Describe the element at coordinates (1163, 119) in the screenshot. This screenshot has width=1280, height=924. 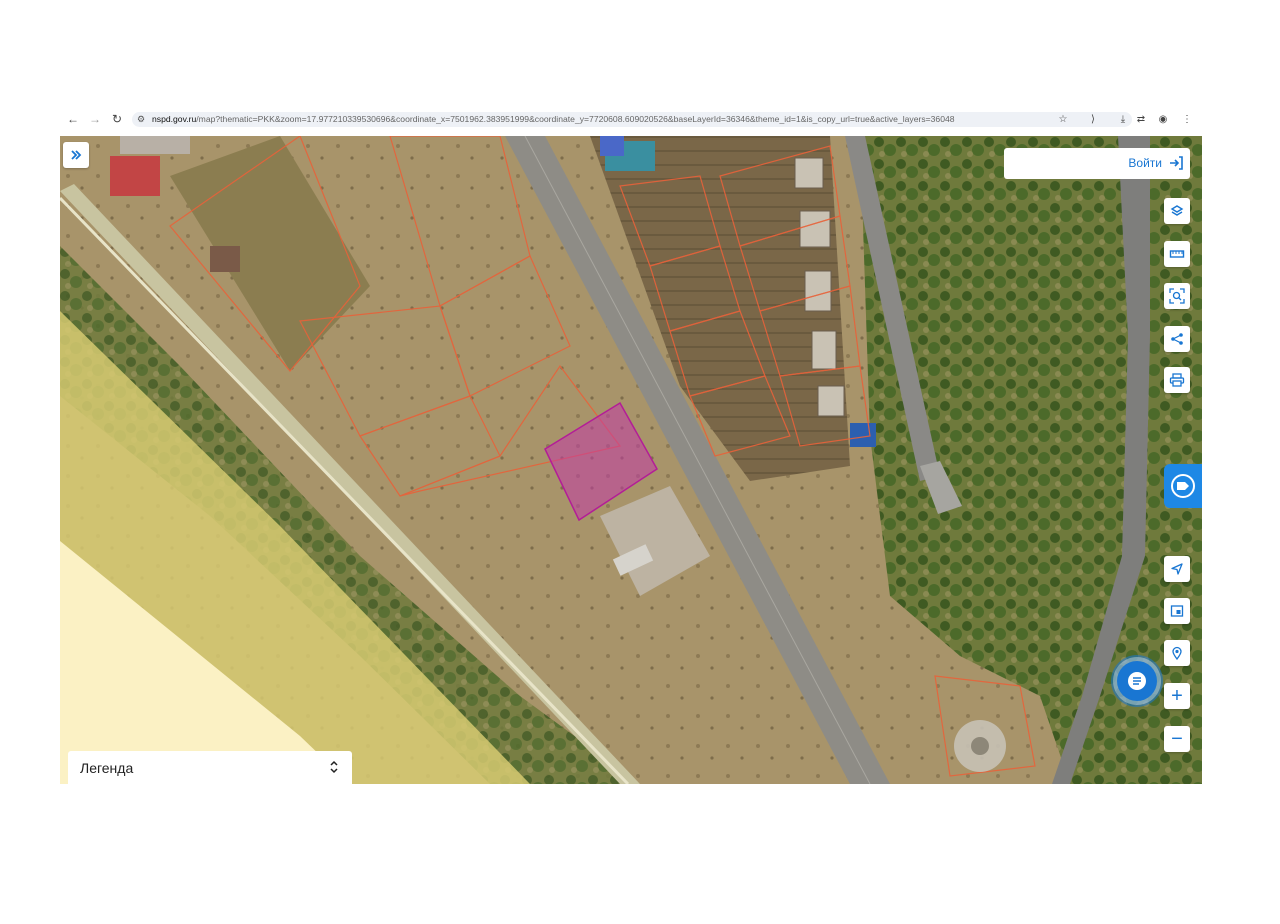
I see `profile-icon: ◉` at that location.